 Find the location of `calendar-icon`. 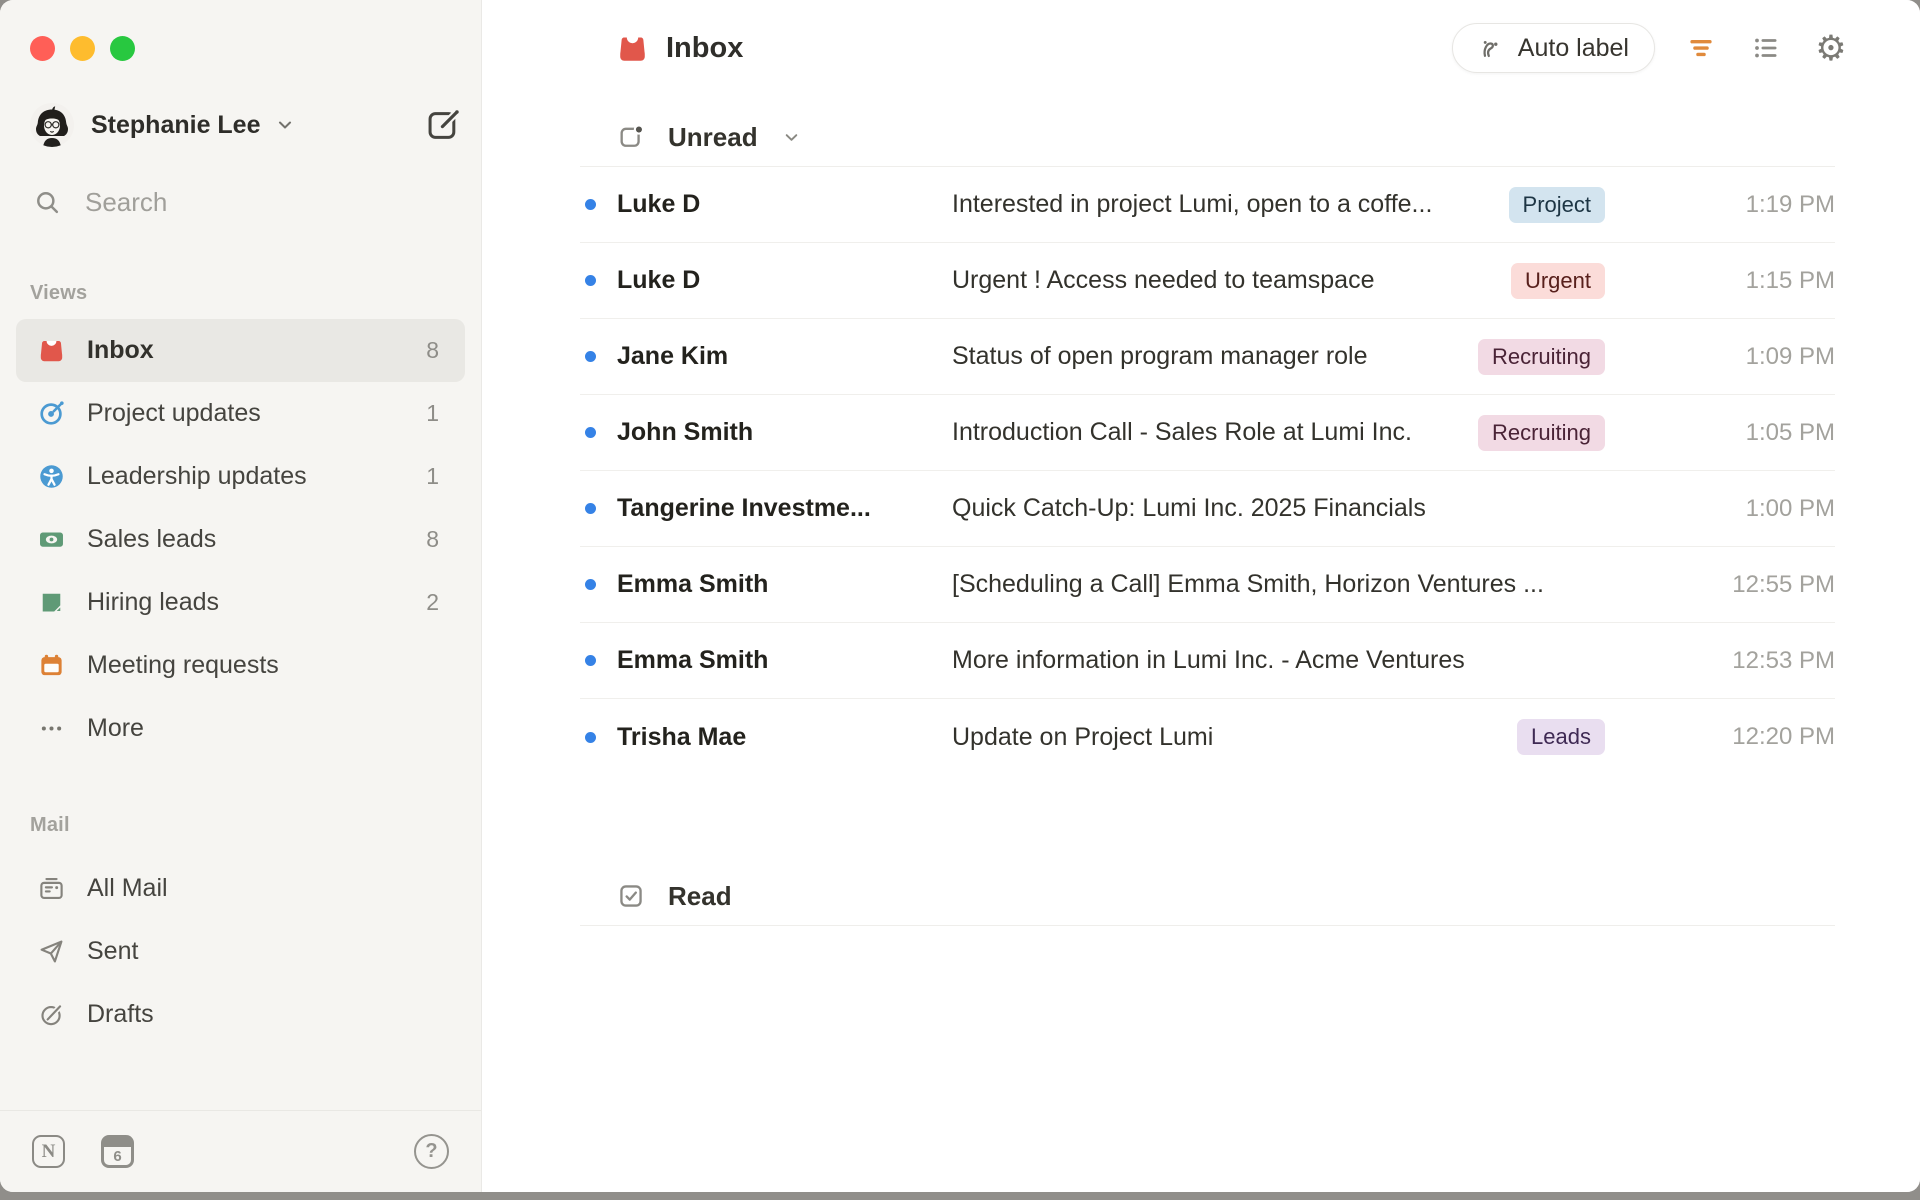

calendar-icon is located at coordinates (51, 665).